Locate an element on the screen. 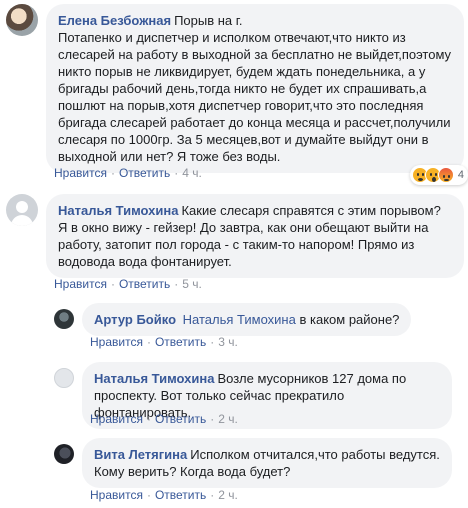  default-avatar-icon is located at coordinates (22, 210).